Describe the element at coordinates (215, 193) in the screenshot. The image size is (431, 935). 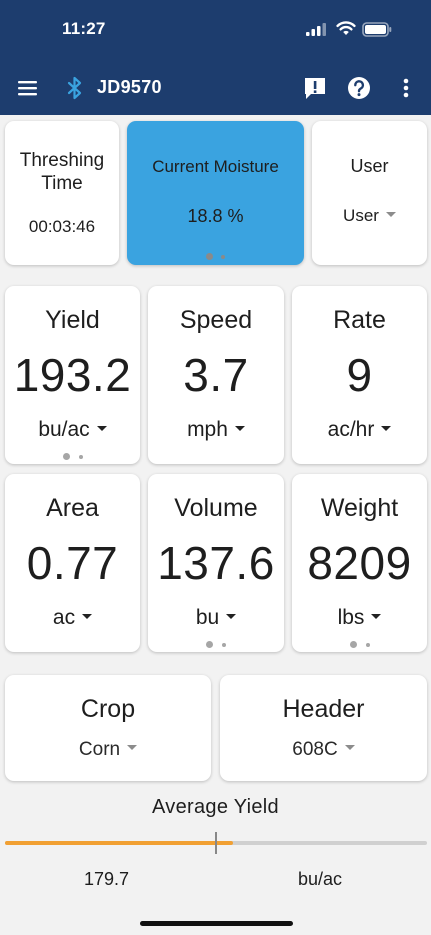
I see `current-moisture-card: Current Moisture 18.8 %` at that location.